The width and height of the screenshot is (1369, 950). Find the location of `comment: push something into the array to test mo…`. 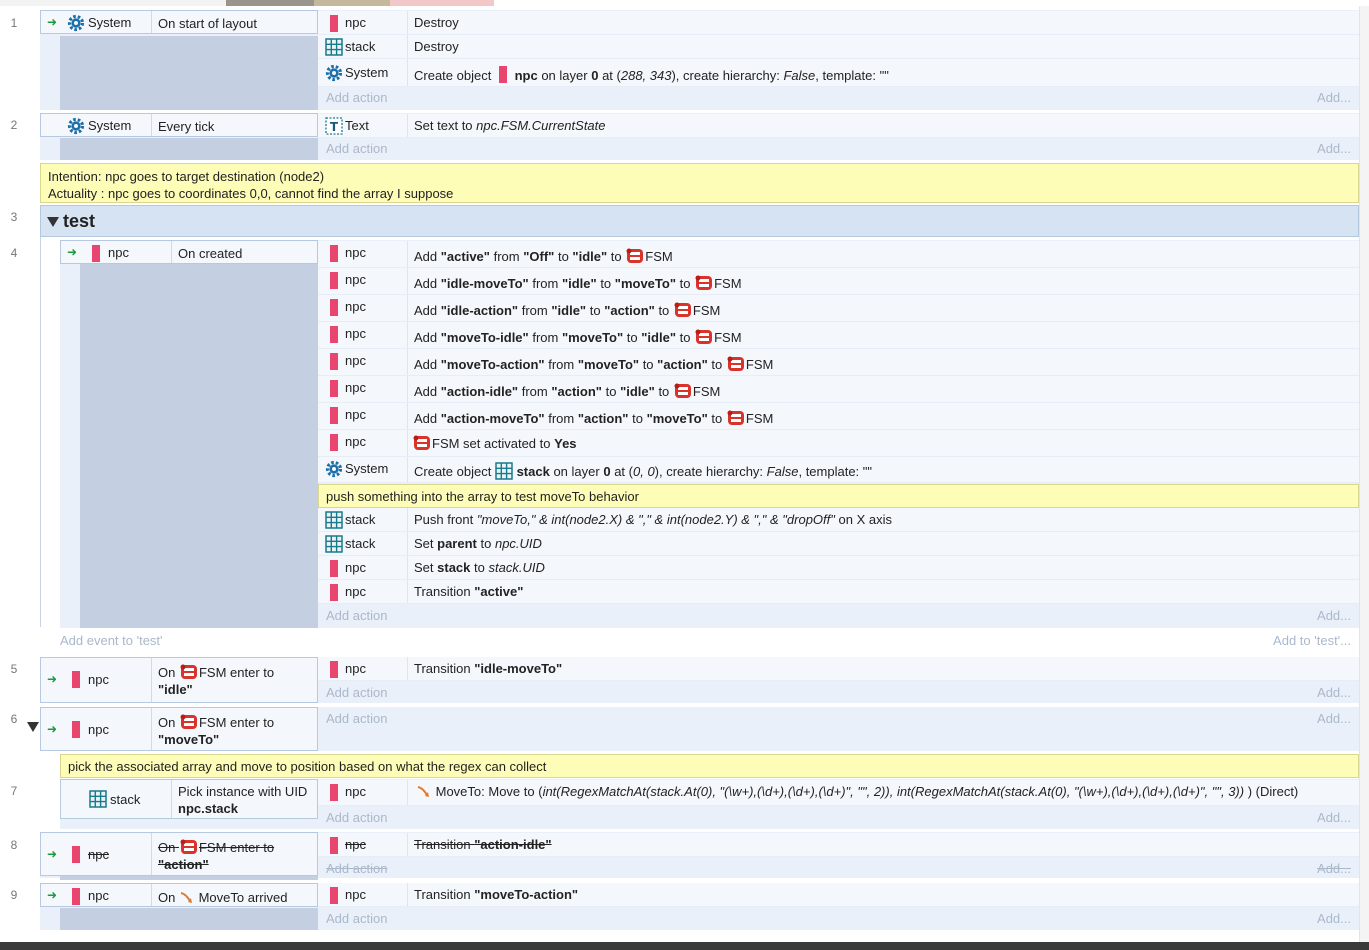

comment: push something into the array to test mo… is located at coordinates (838, 496).